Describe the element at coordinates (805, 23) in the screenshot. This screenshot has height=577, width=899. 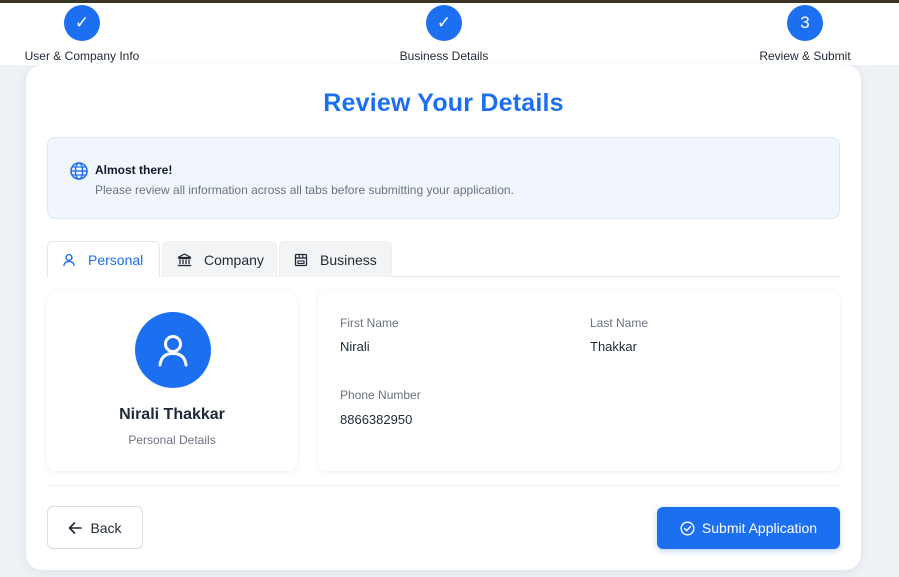
I see `step-number: 3` at that location.